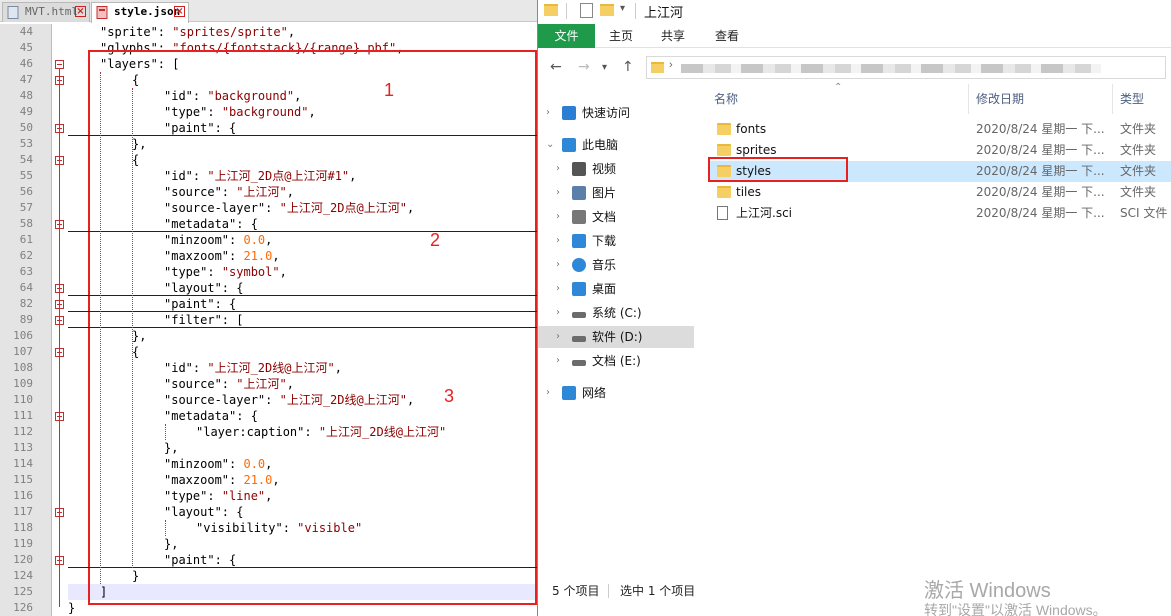 Image resolution: width=1171 pixels, height=616 pixels. I want to click on desktop-icon, so click(579, 289).